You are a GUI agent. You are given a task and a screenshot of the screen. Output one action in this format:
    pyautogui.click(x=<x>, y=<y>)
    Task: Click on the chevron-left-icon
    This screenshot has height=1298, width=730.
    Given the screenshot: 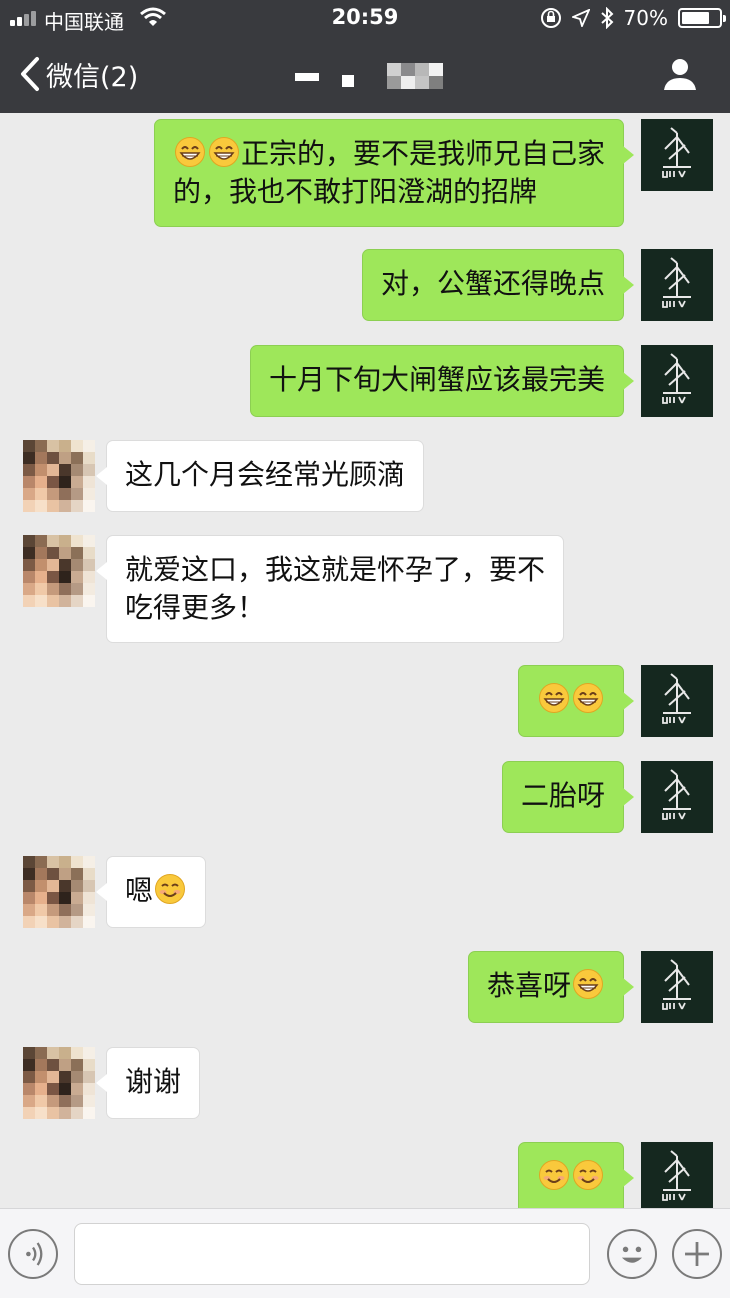 What is the action you would take?
    pyautogui.click(x=30, y=74)
    